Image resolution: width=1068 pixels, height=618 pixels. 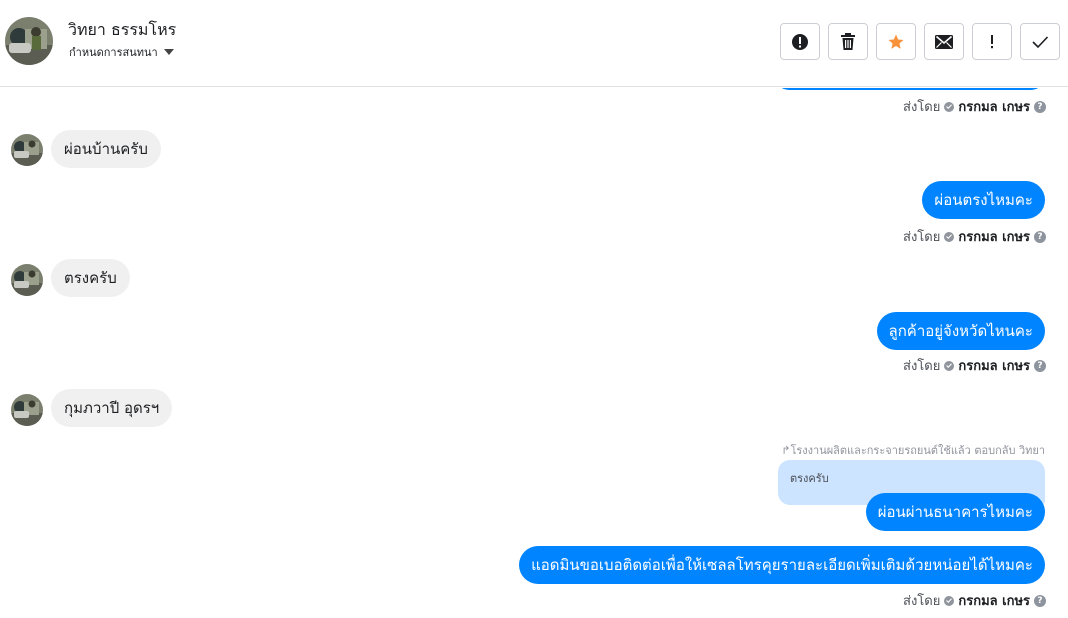 I want to click on message-bubble-outgoing: ลูกค้าอยู่จังหวัดไหนคะ, so click(x=960, y=331).